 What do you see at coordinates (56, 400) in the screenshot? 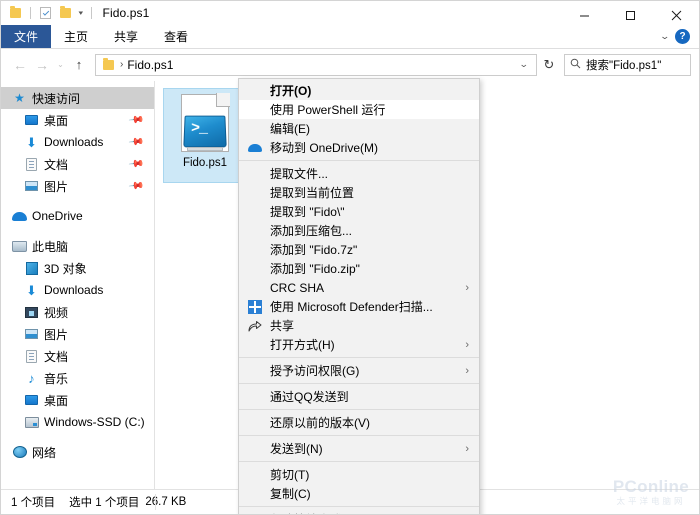
I see `sidebar-item-label: 桌面` at bounding box center [56, 400].